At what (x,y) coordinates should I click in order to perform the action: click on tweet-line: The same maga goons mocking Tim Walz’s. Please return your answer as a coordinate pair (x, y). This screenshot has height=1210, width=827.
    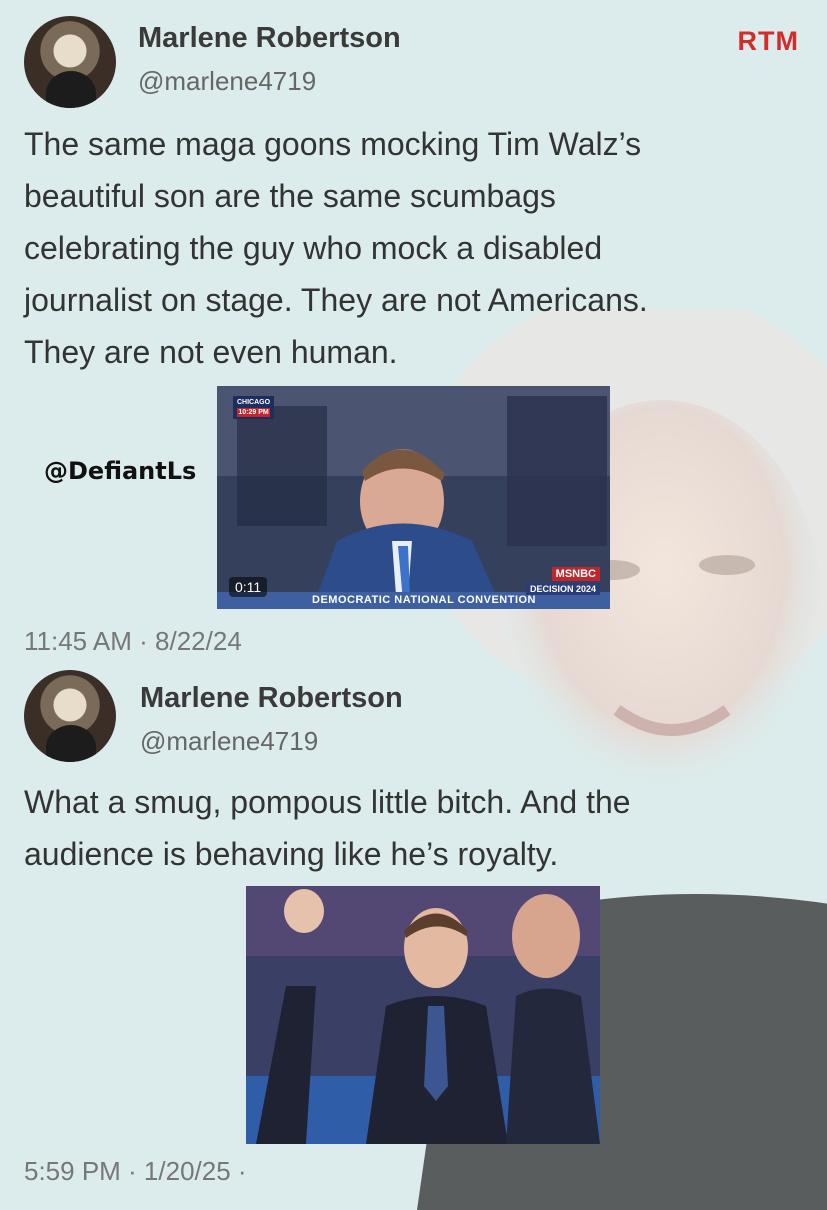
    Looking at the image, I should click on (333, 144).